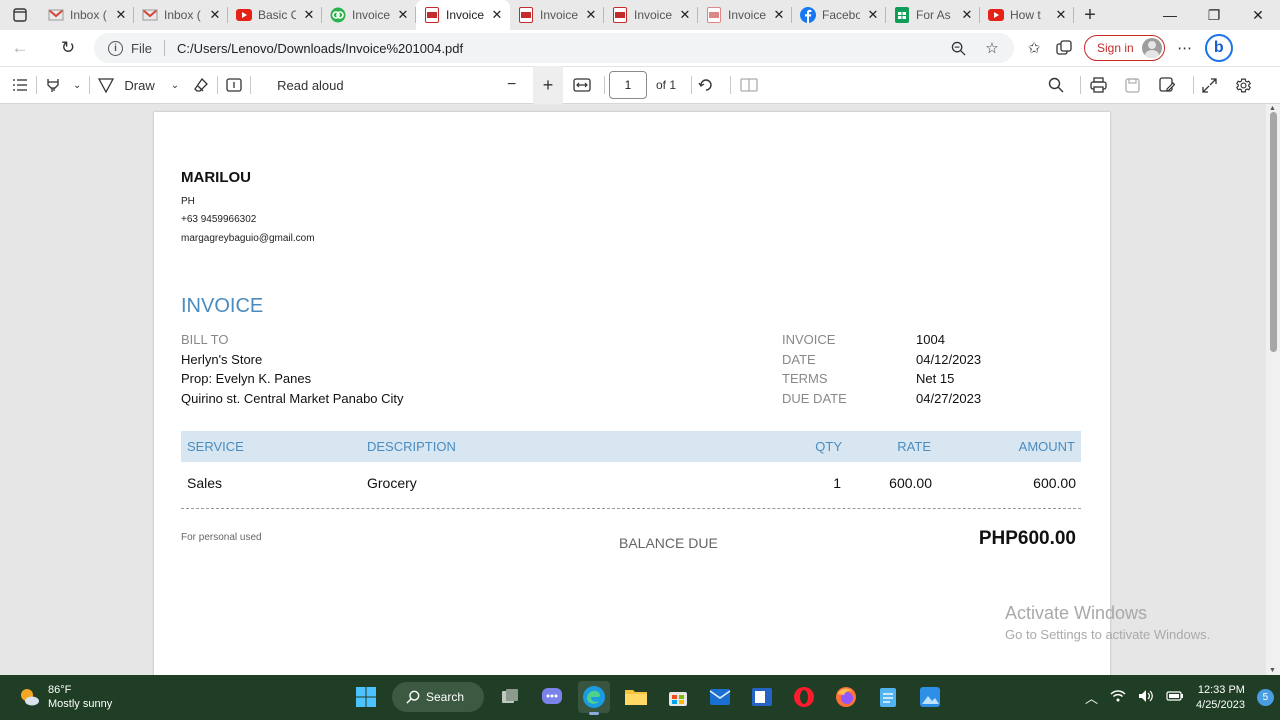 The image size is (1280, 720). I want to click on opera-button, so click(804, 697).